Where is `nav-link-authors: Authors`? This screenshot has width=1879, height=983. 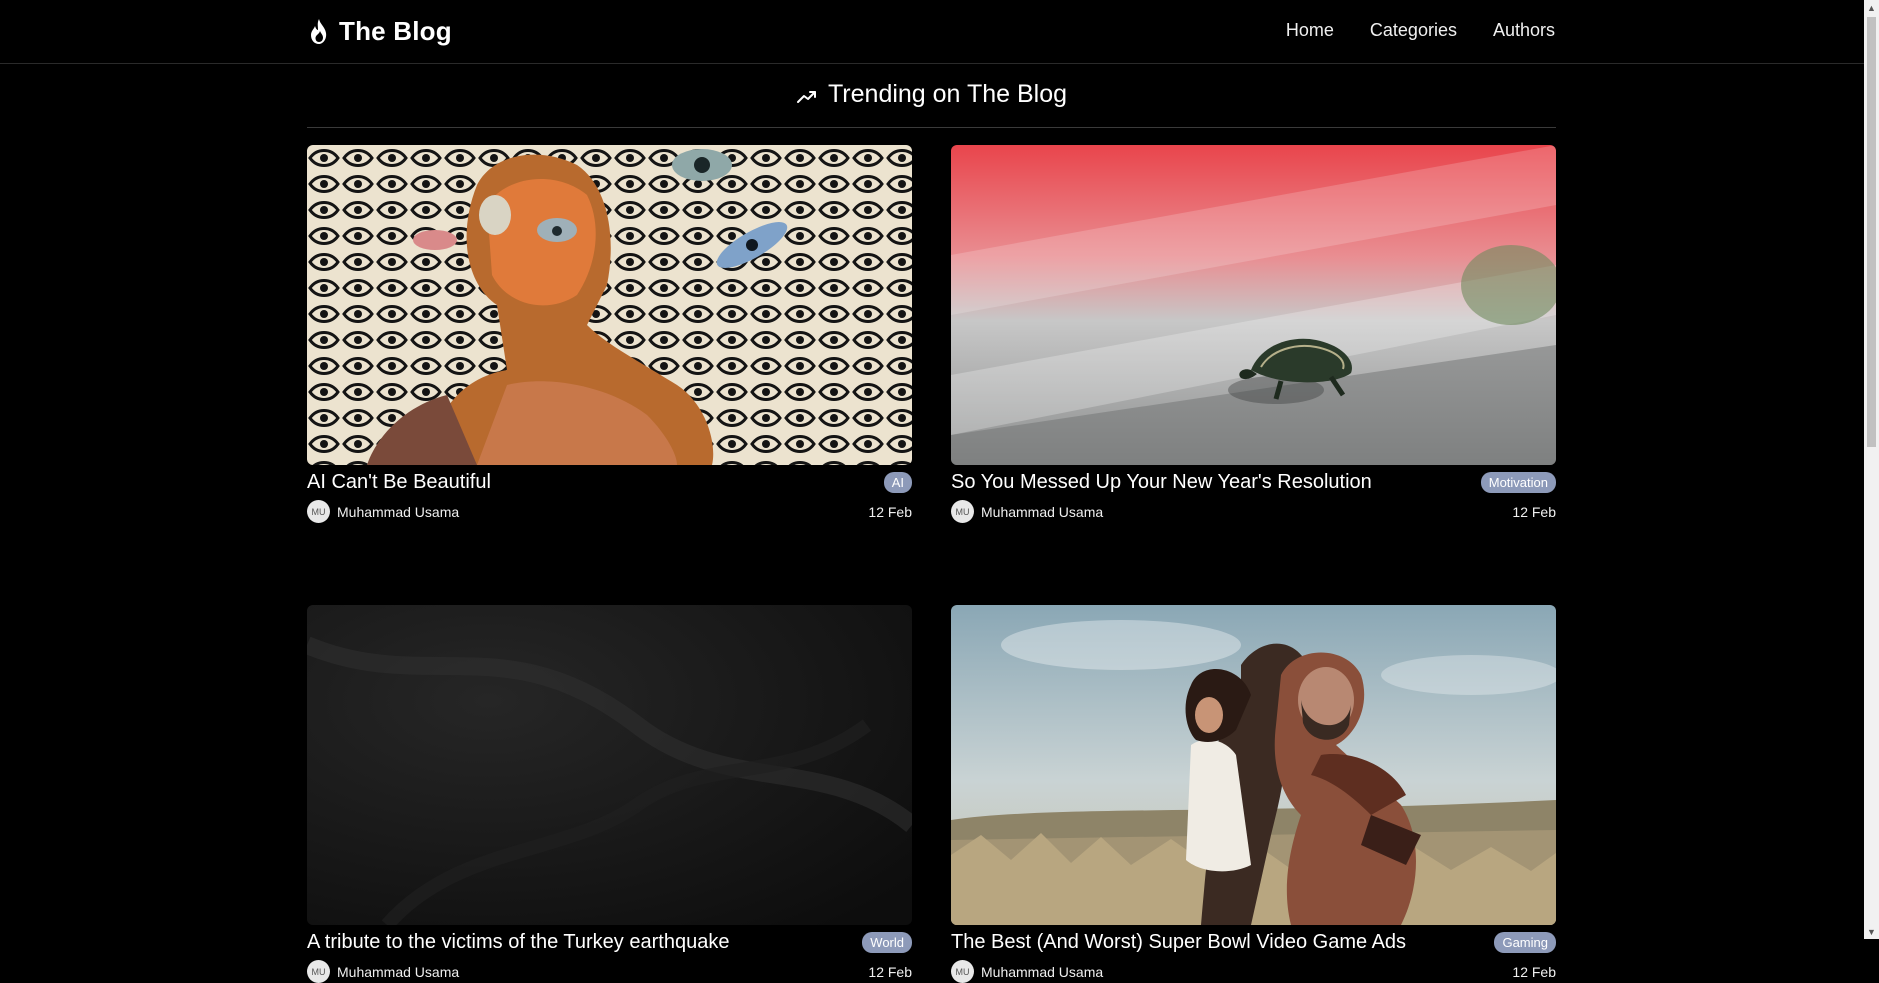 nav-link-authors: Authors is located at coordinates (1524, 30).